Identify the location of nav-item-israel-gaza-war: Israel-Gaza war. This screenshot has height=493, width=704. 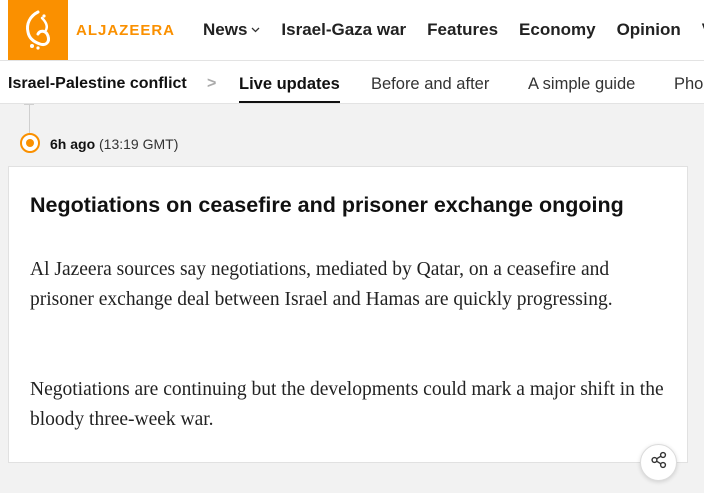
(343, 30).